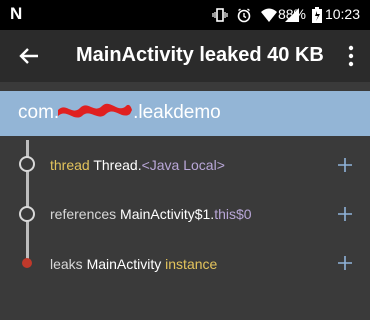 The height and width of the screenshot is (320, 370). I want to click on more-vert-icon, so click(351, 56).